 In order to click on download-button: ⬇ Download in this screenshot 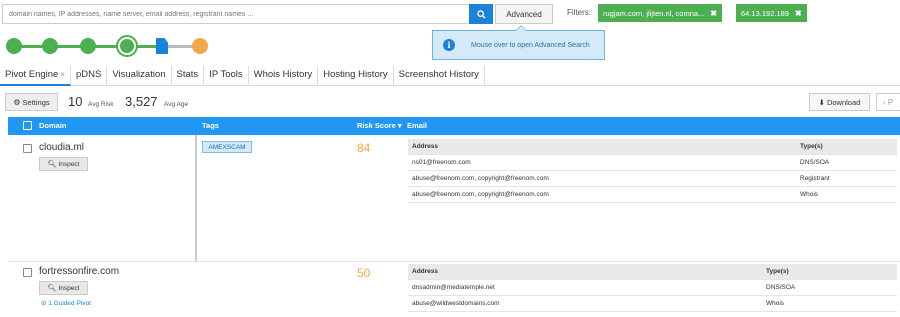, I will do `click(839, 102)`.